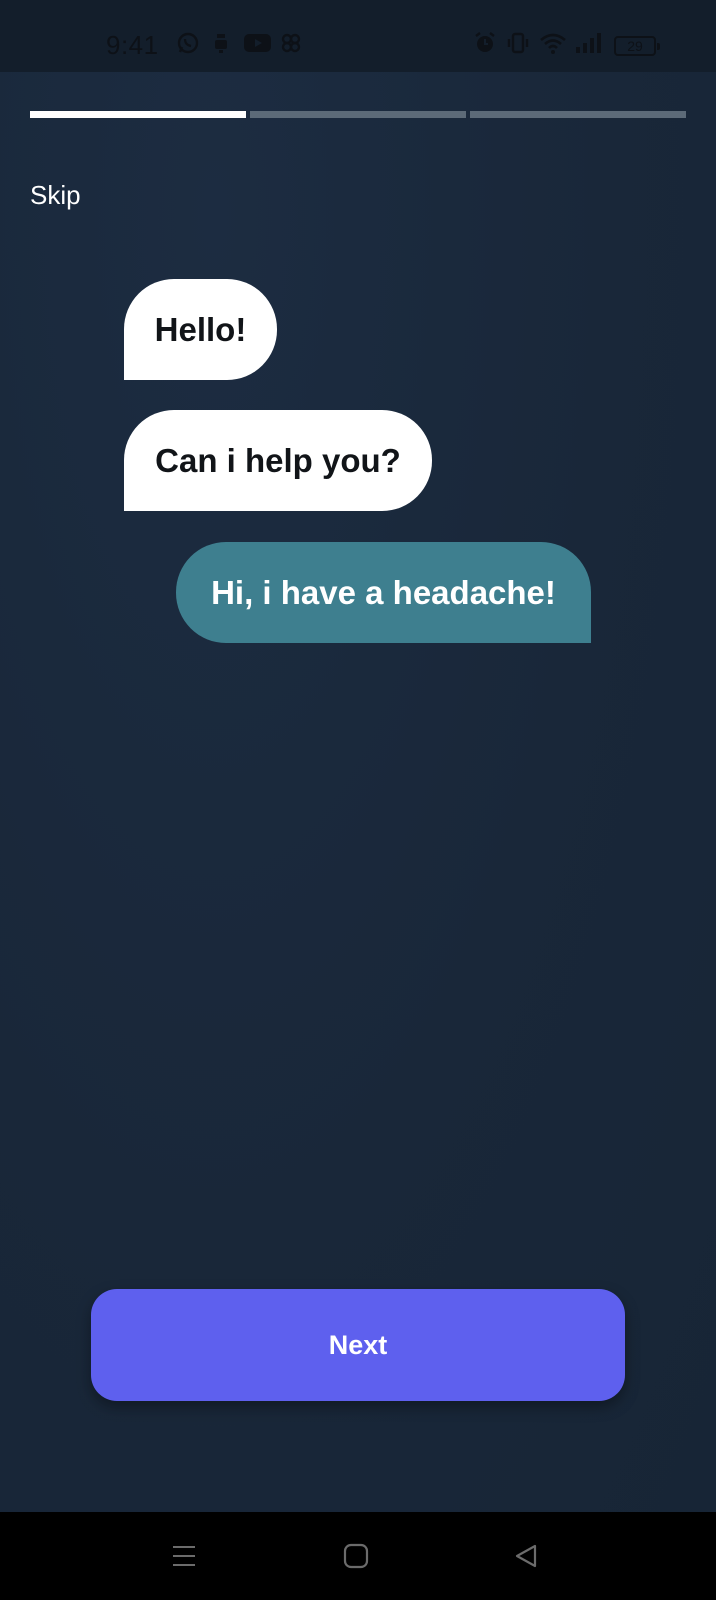  Describe the element at coordinates (526, 1556) in the screenshot. I see `back-icon` at that location.